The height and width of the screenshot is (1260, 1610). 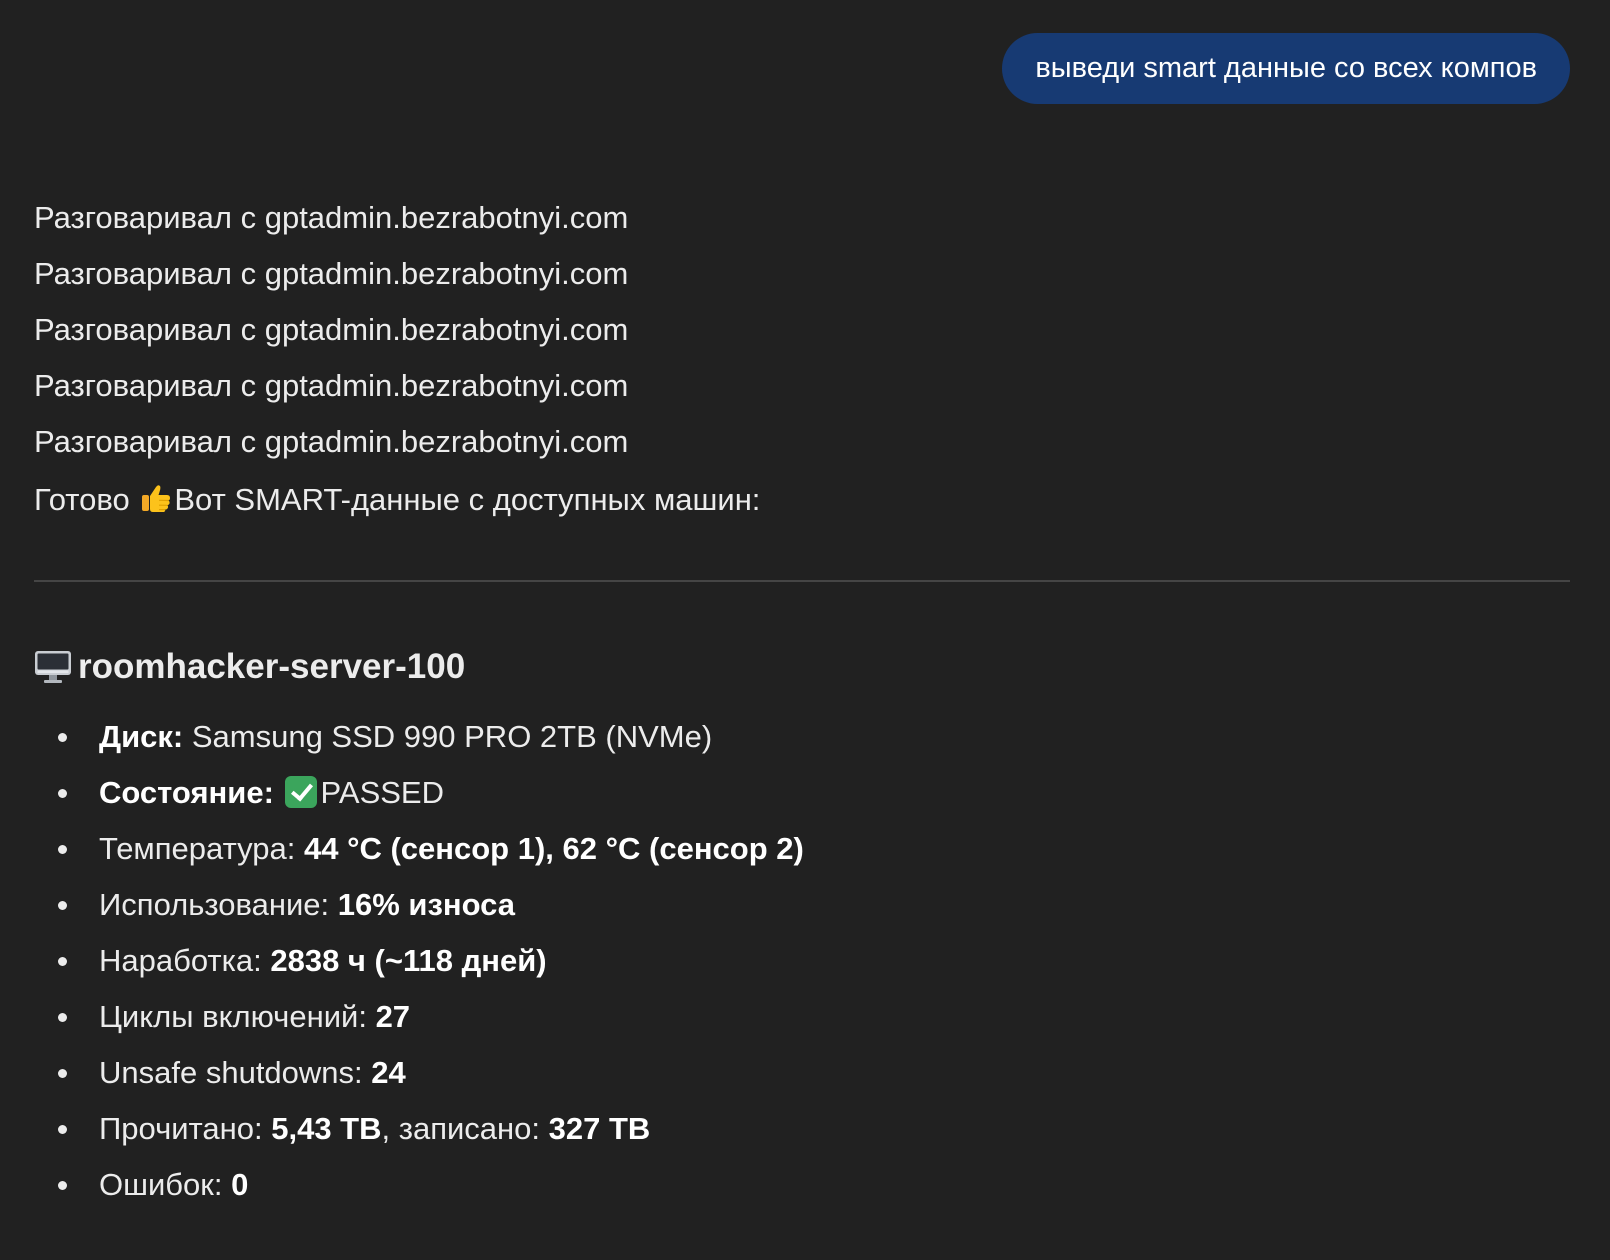 What do you see at coordinates (802, 905) in the screenshot?
I see `list-item-usage: Использование: 16% износа` at bounding box center [802, 905].